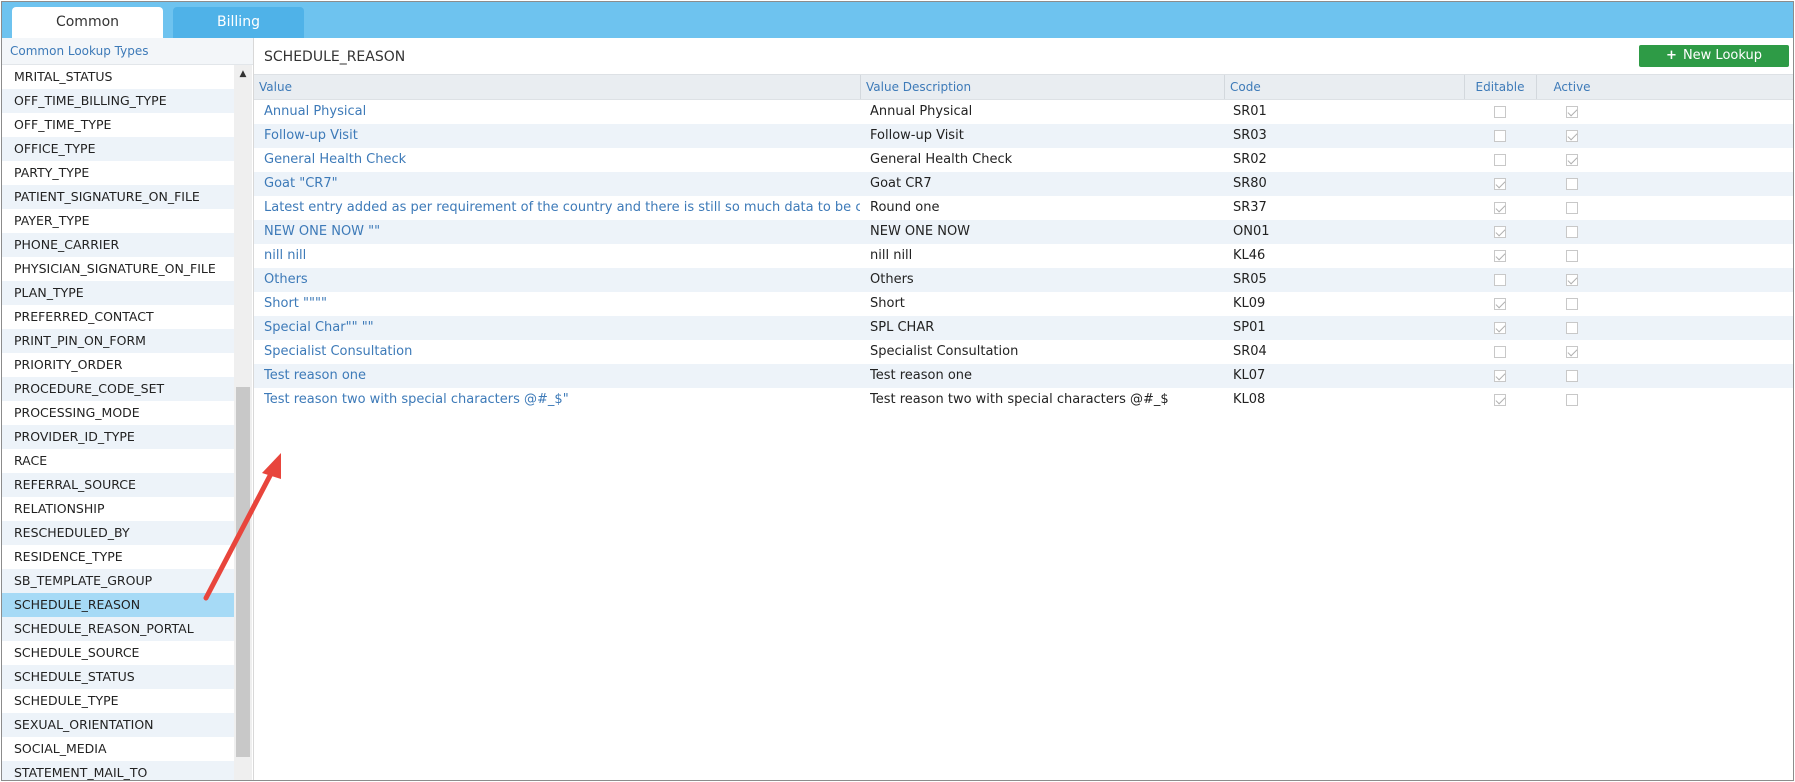 The image size is (1795, 782). What do you see at coordinates (243, 572) in the screenshot?
I see `scrollbar-thumb` at bounding box center [243, 572].